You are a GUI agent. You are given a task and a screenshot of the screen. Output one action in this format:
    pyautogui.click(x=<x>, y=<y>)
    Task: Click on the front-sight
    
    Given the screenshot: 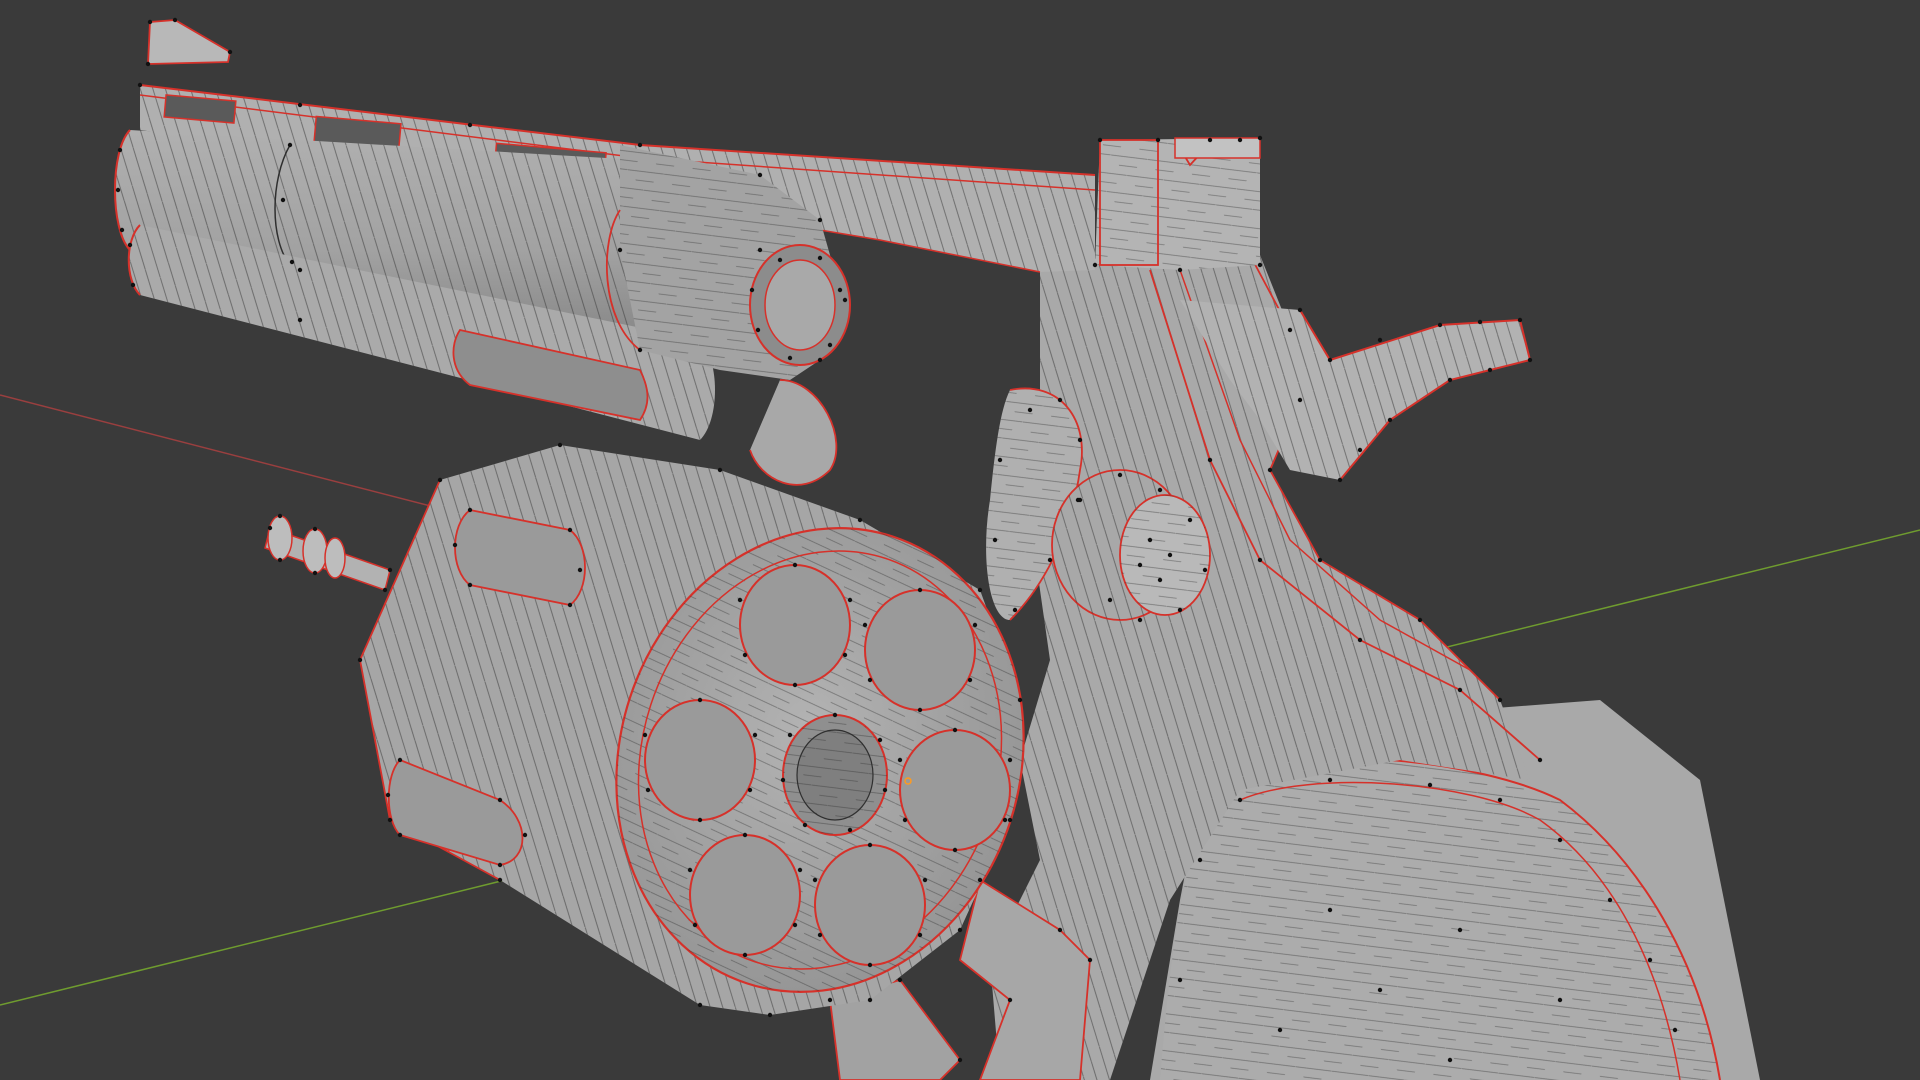 What is the action you would take?
    pyautogui.click(x=189, y=42)
    